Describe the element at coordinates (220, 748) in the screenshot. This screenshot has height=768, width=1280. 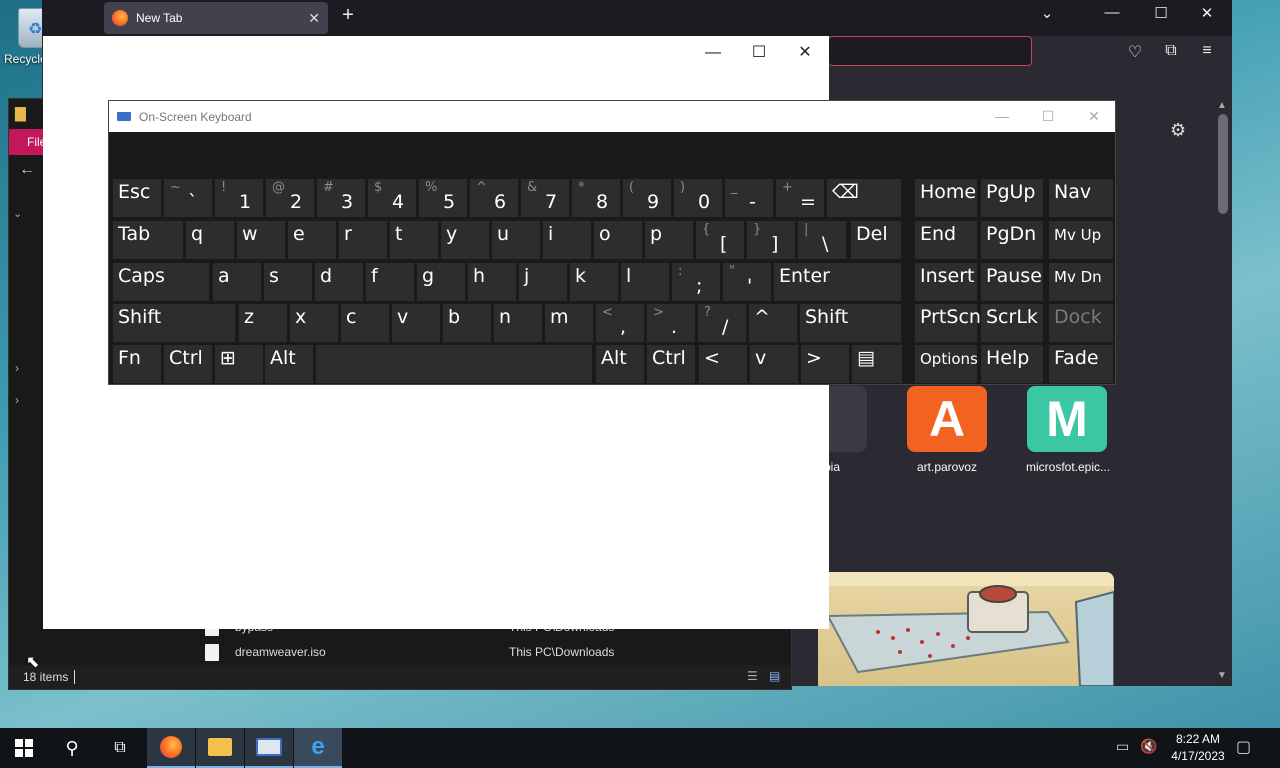
I see `file-explorer-taskbar-button` at that location.